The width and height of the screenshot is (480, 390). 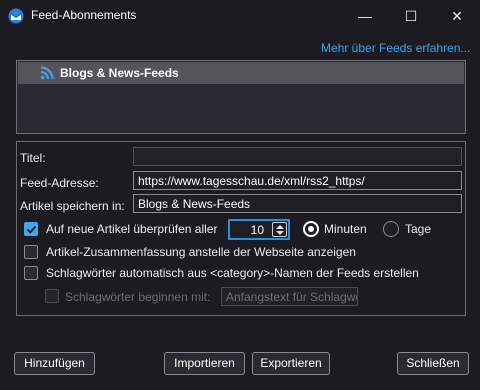 I want to click on auto-tags-checkbox, so click(x=31, y=273).